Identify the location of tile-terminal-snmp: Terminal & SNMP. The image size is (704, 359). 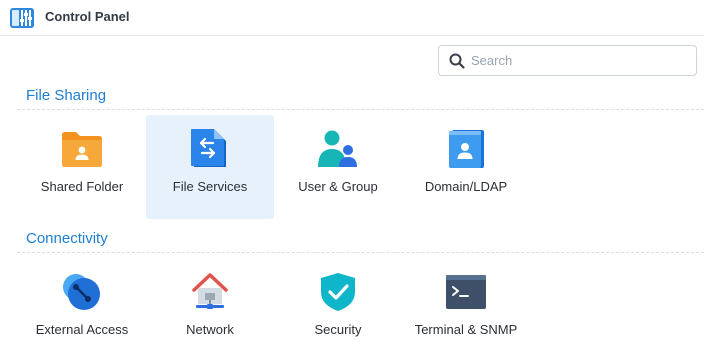
(466, 308).